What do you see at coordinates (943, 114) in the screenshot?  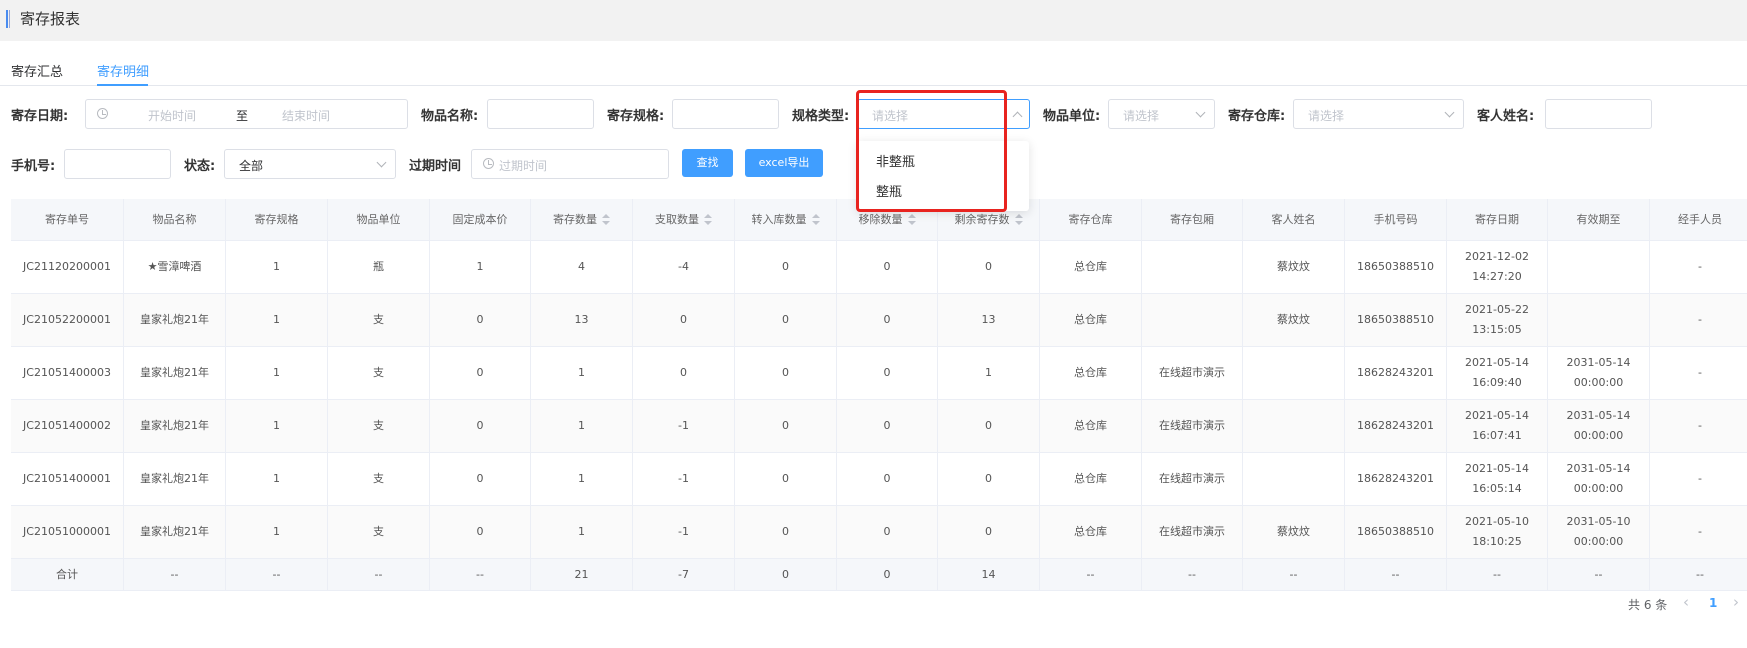 I see `spec-type-select: 请选择` at bounding box center [943, 114].